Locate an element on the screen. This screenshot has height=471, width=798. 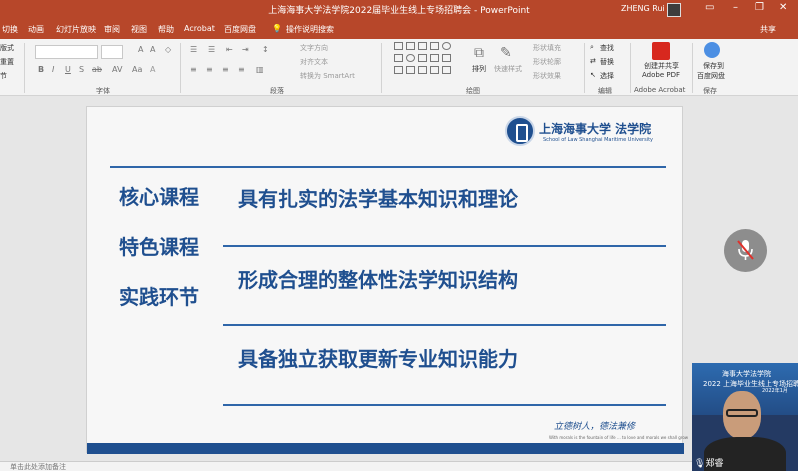
minimize-icon: – is located at coordinates (735, 7).